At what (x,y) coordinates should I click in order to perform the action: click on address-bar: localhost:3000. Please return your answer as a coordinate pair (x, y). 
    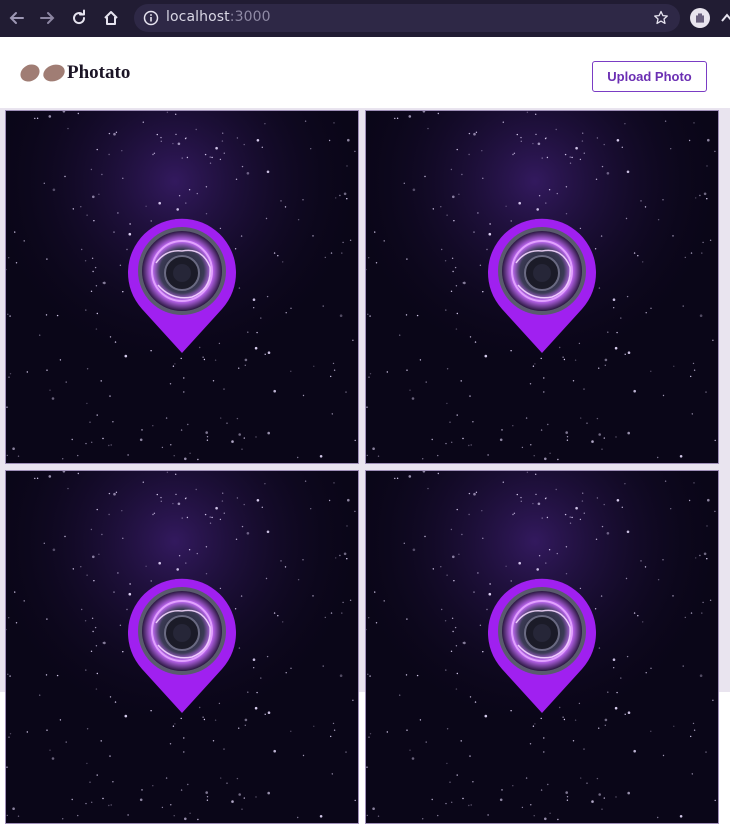
    Looking at the image, I should click on (407, 18).